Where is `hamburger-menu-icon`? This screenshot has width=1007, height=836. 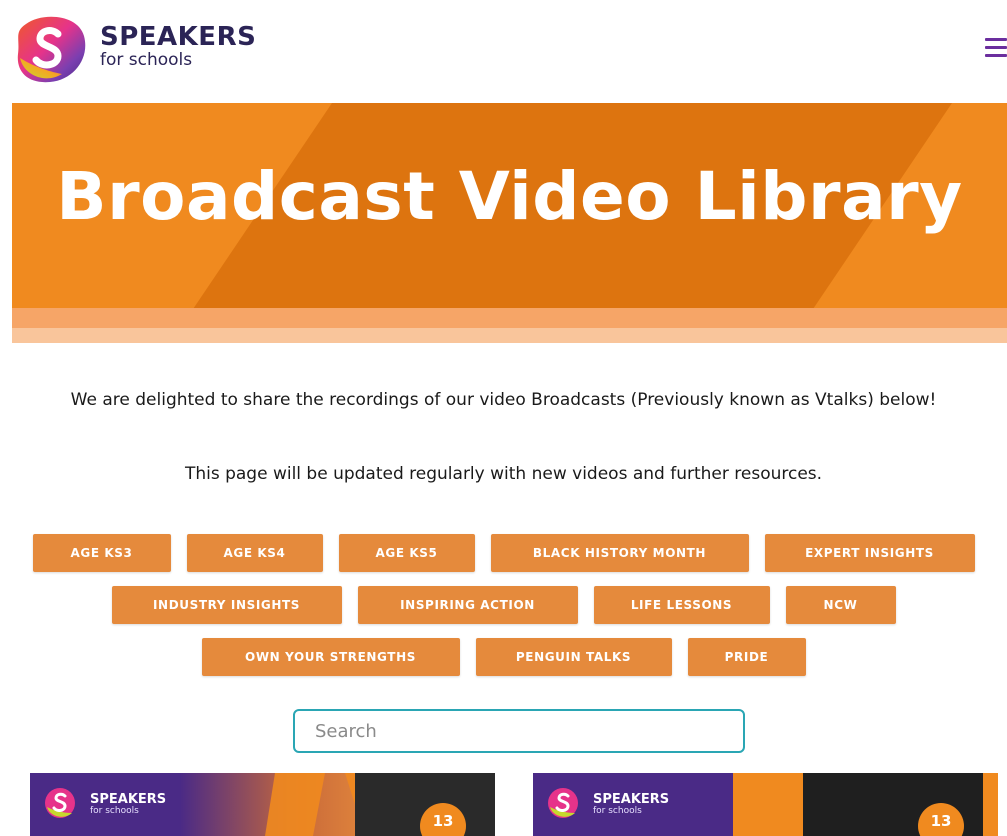 hamburger-menu-icon is located at coordinates (996, 50).